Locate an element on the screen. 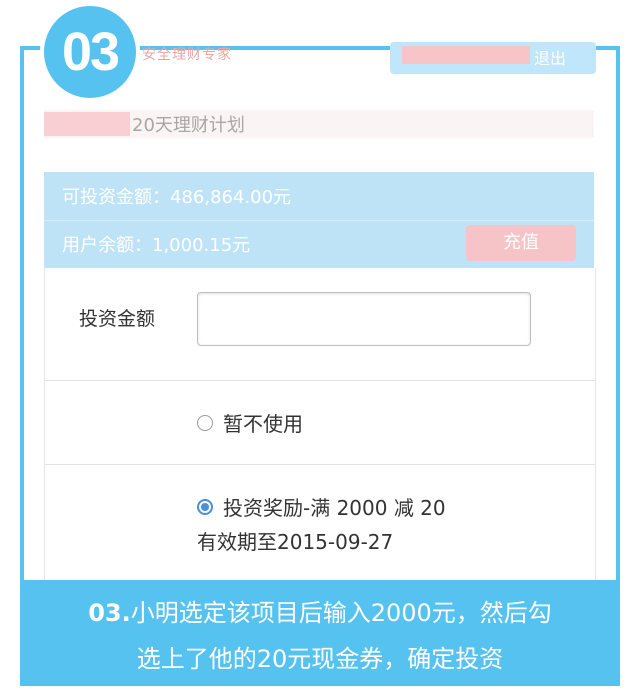  balance-divider is located at coordinates (319, 220).